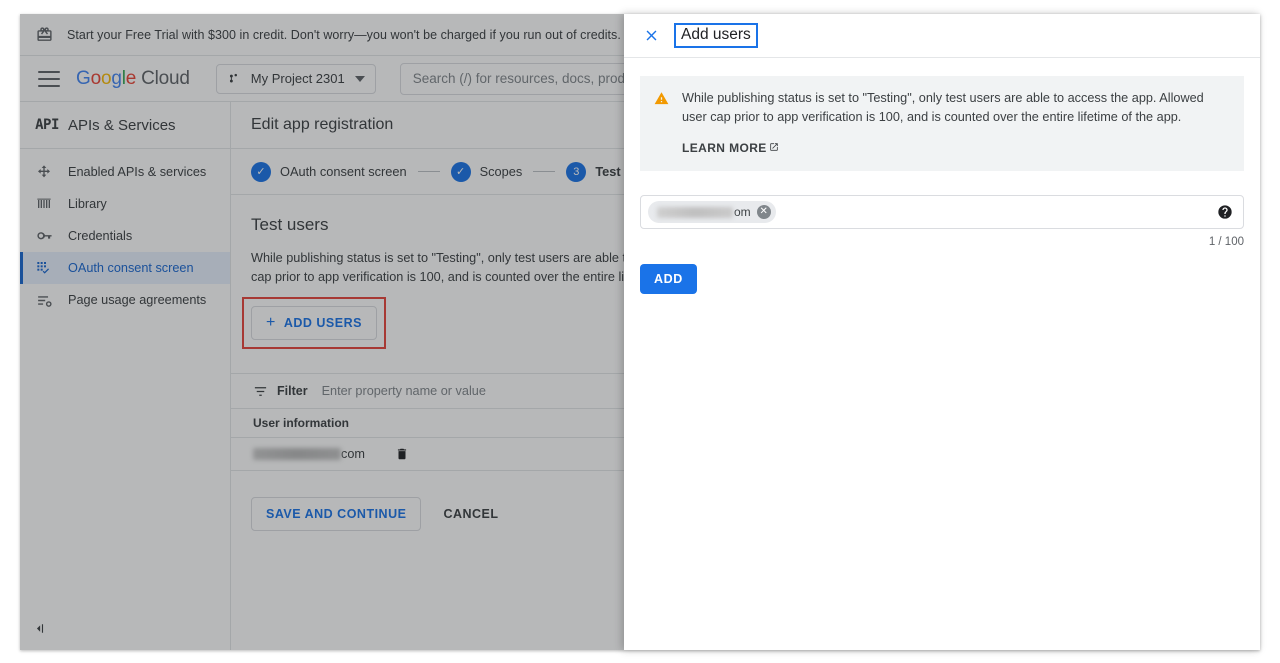 Image resolution: width=1280 pixels, height=663 pixels. Describe the element at coordinates (292, 391) in the screenshot. I see `filter-label: Filter` at that location.